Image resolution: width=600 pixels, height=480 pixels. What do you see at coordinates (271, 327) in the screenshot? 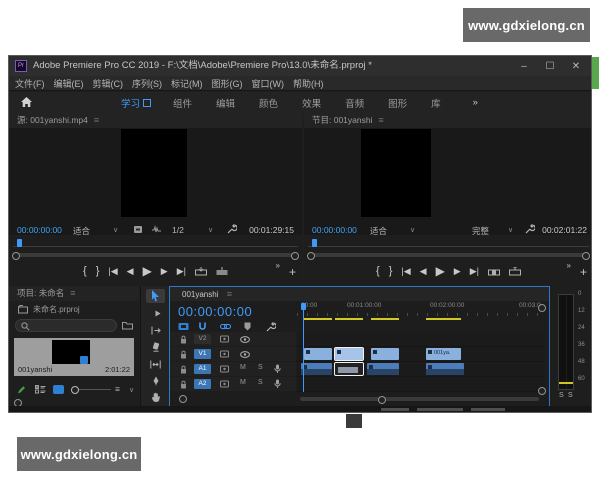
I see `timeline-settings-wrench-icon` at bounding box center [271, 327].